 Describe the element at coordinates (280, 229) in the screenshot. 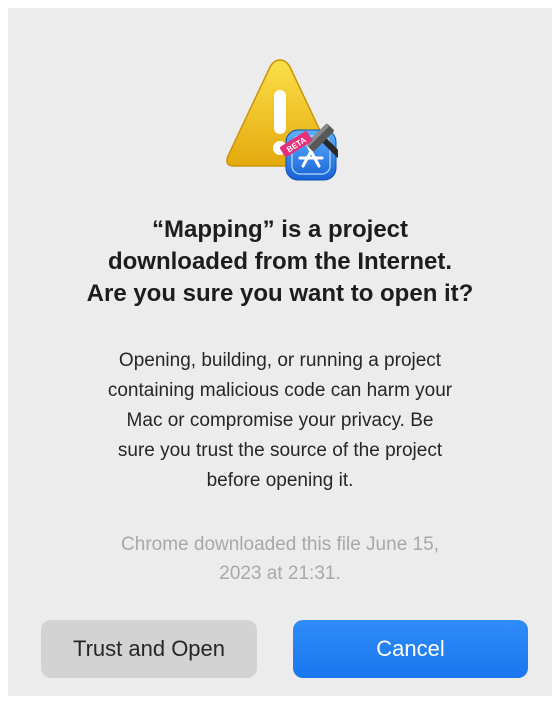

I see `dialog-title-line: “Mapping” is a project` at that location.